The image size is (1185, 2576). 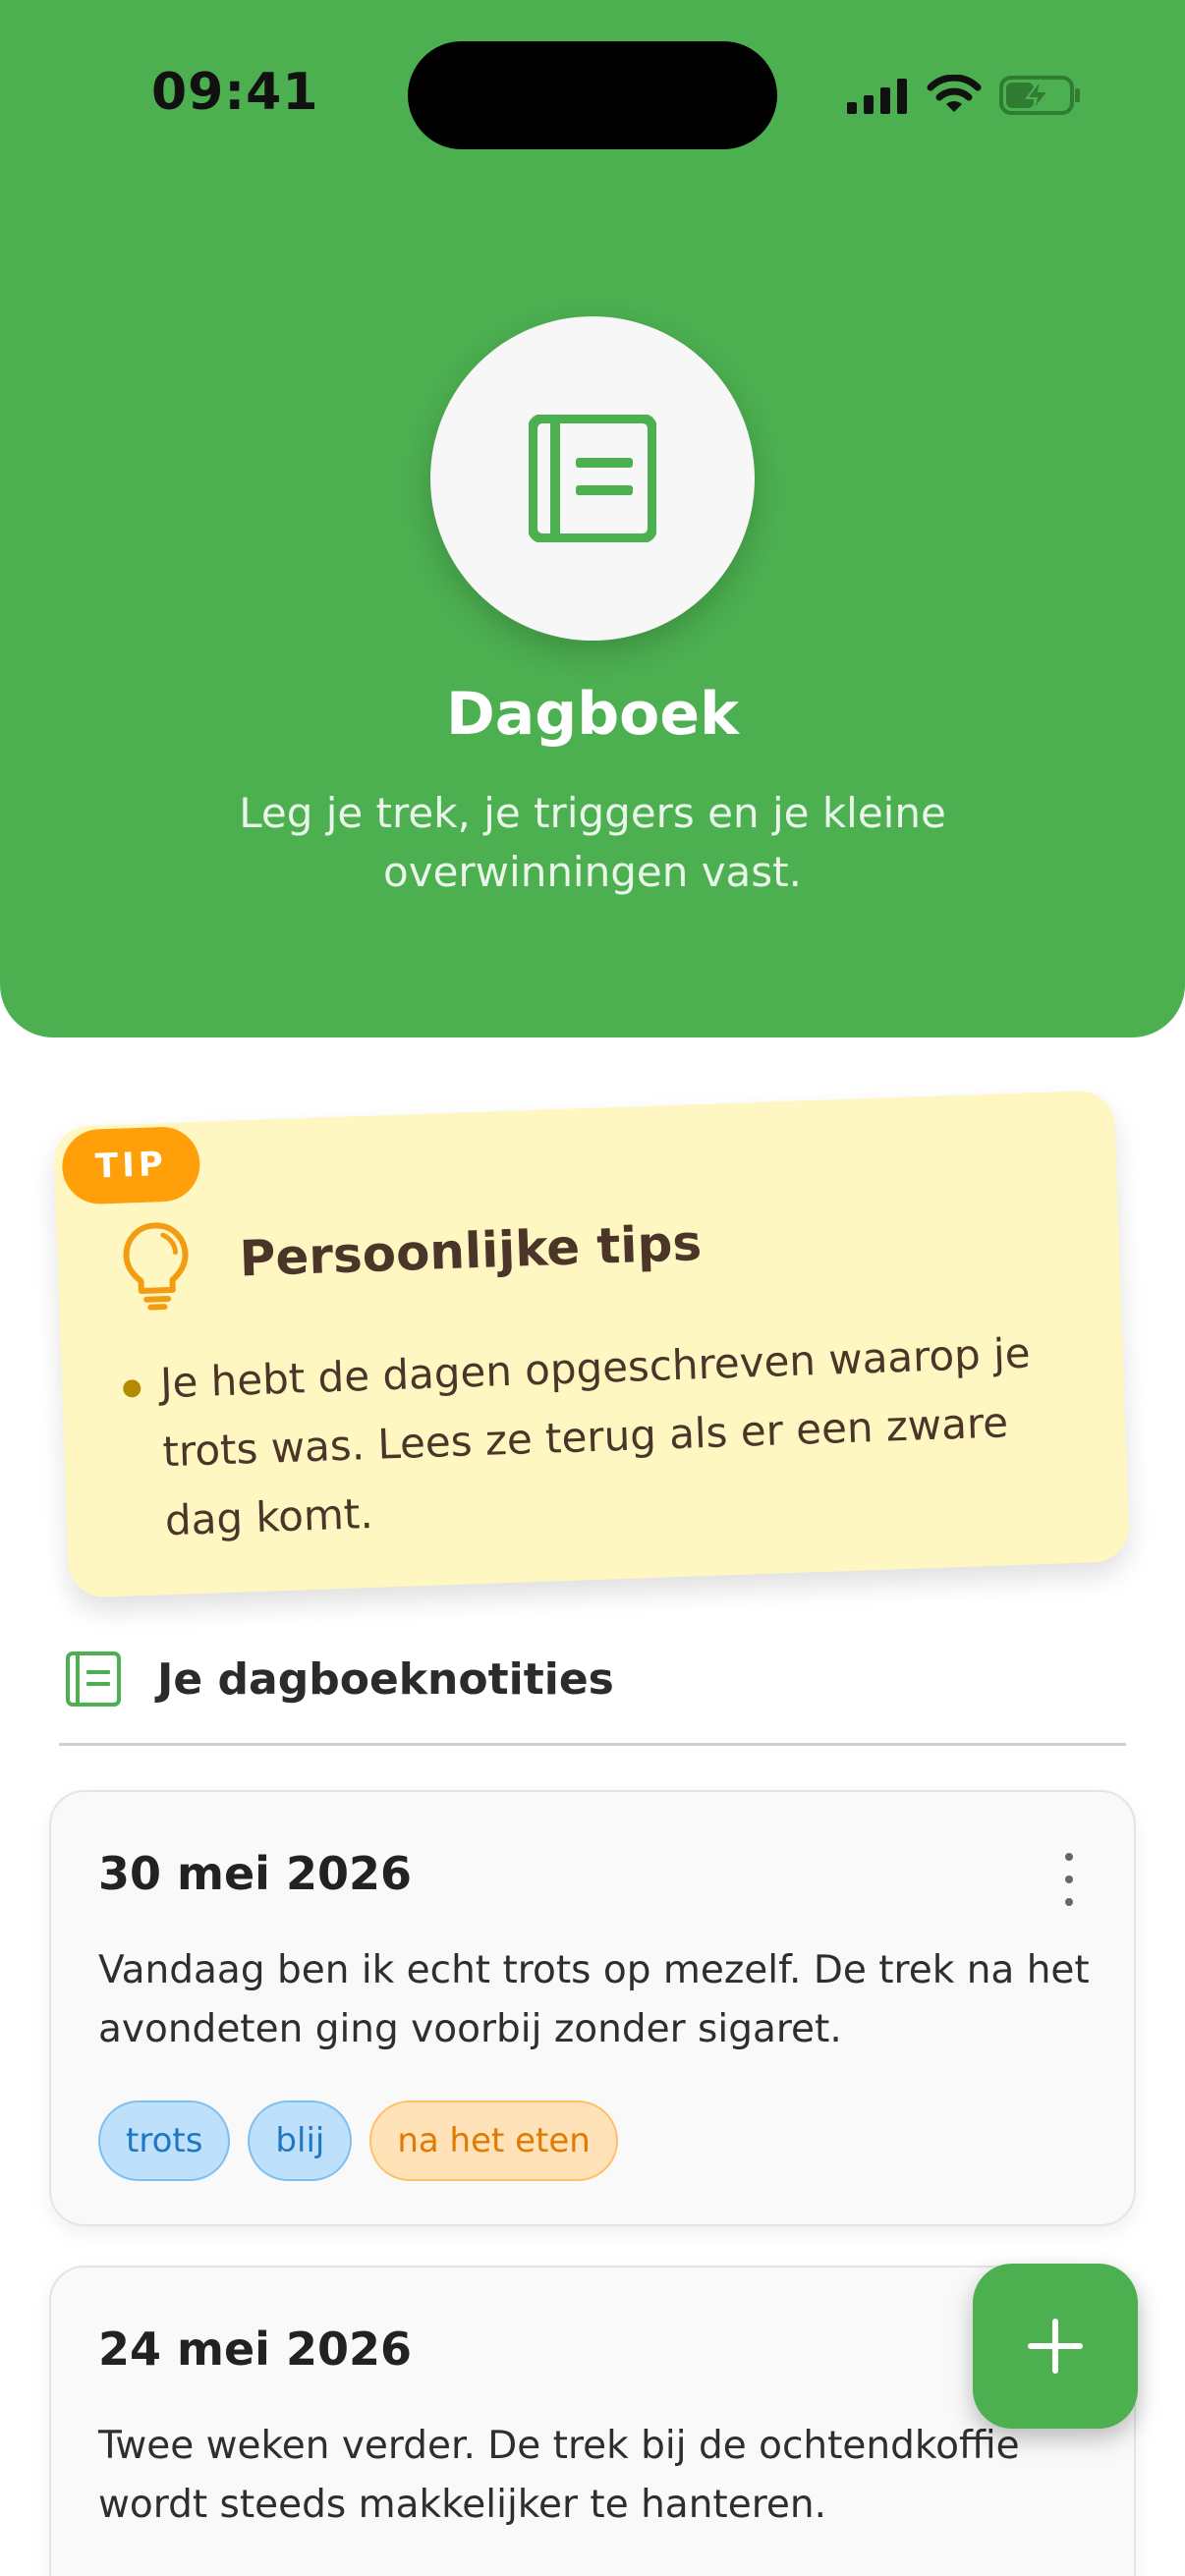 What do you see at coordinates (471, 1251) in the screenshot?
I see `tip-title: Persoonlijke tips` at bounding box center [471, 1251].